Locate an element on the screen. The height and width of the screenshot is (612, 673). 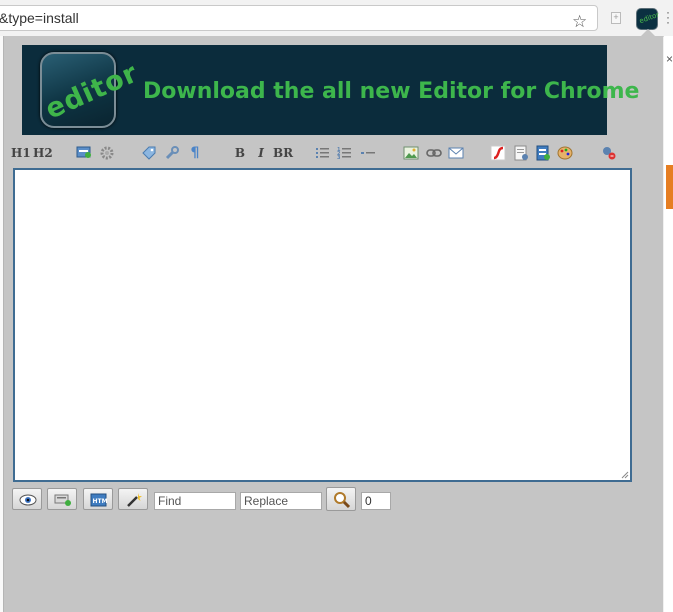
address-bar: &type=install ☆ is located at coordinates (299, 18).